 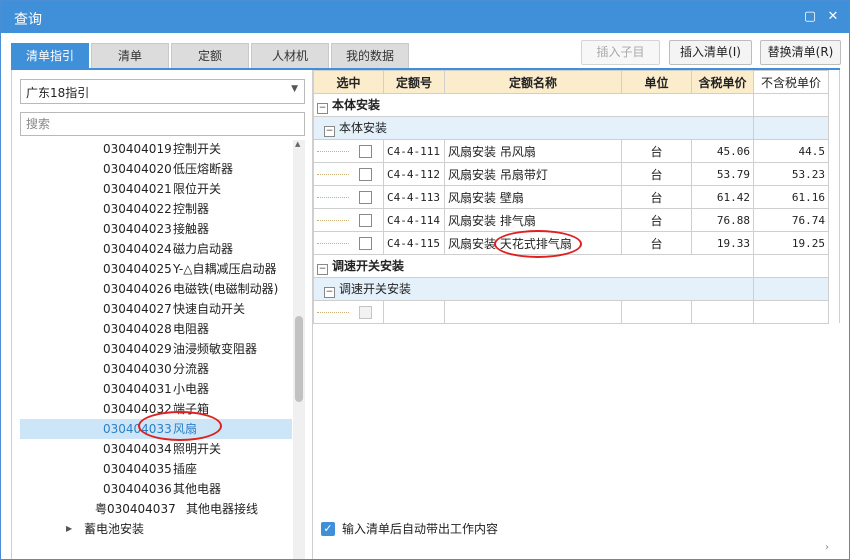 What do you see at coordinates (356, 105) in the screenshot?
I see `group-label: 本体安装` at bounding box center [356, 105].